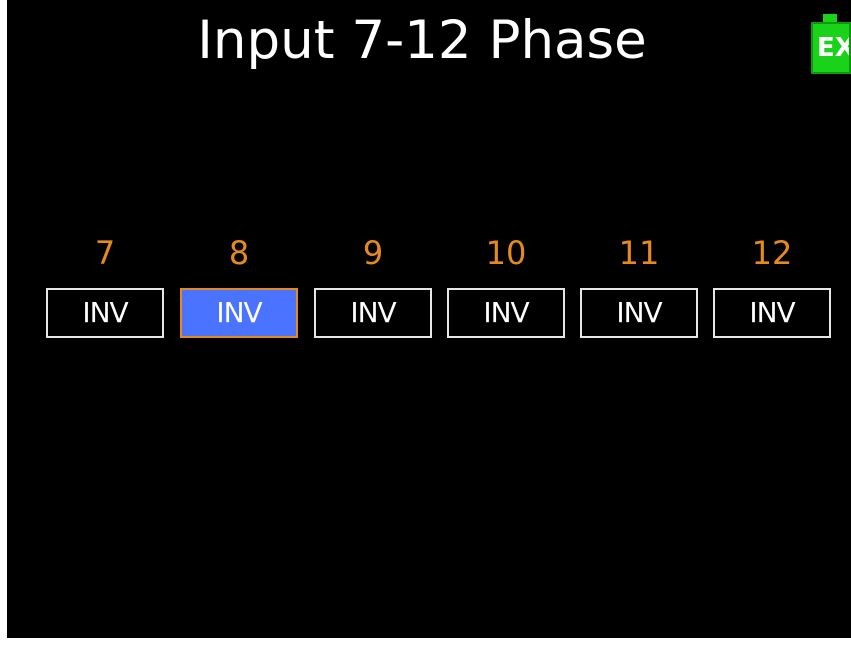 Image resolution: width=851 pixels, height=646 pixels. I want to click on battery-cap, so click(830, 18).